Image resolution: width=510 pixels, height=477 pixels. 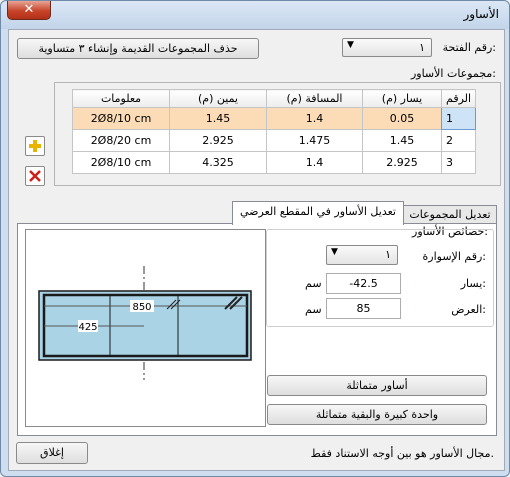 What do you see at coordinates (458, 140) in the screenshot?
I see `cell-number: 2` at bounding box center [458, 140].